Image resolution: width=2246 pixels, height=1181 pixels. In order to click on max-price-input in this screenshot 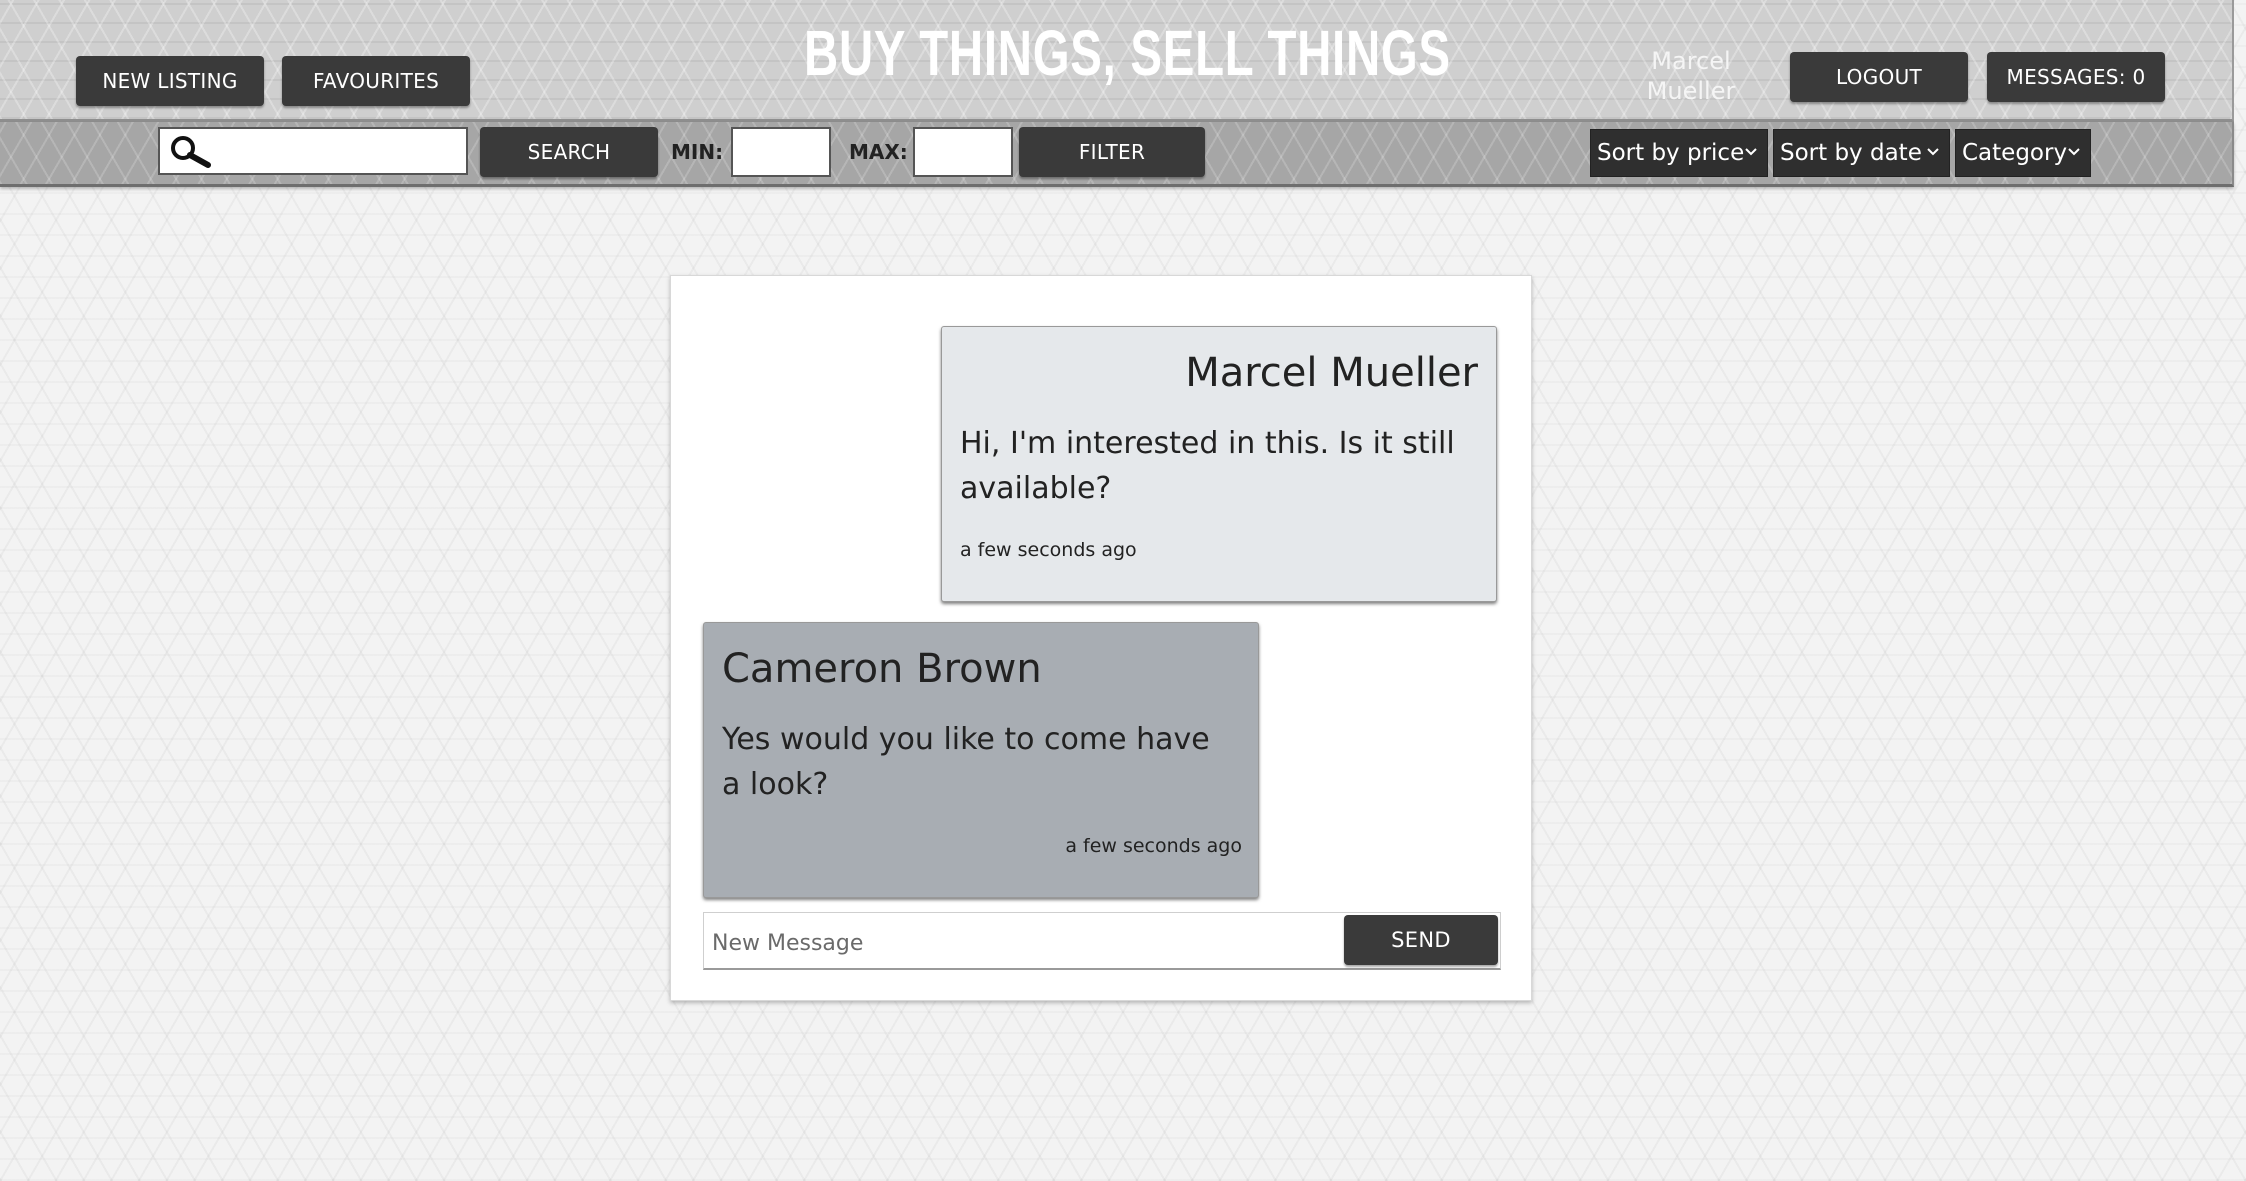, I will do `click(963, 152)`.